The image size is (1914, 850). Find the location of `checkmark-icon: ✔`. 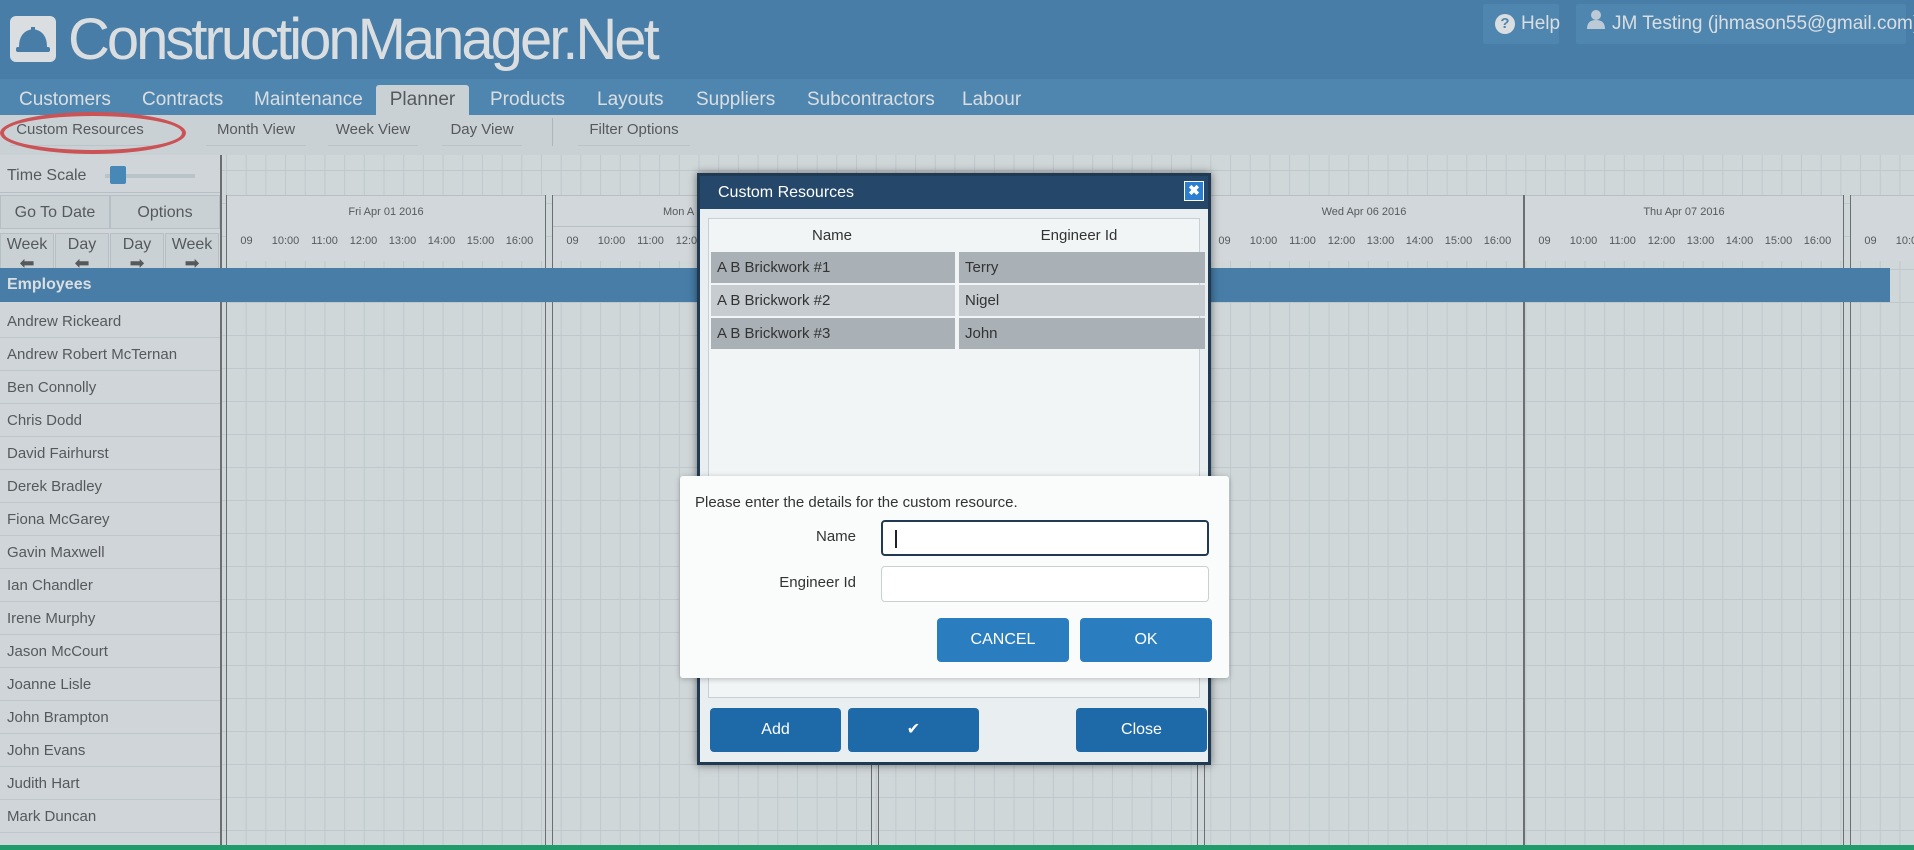

checkmark-icon: ✔ is located at coordinates (913, 729).